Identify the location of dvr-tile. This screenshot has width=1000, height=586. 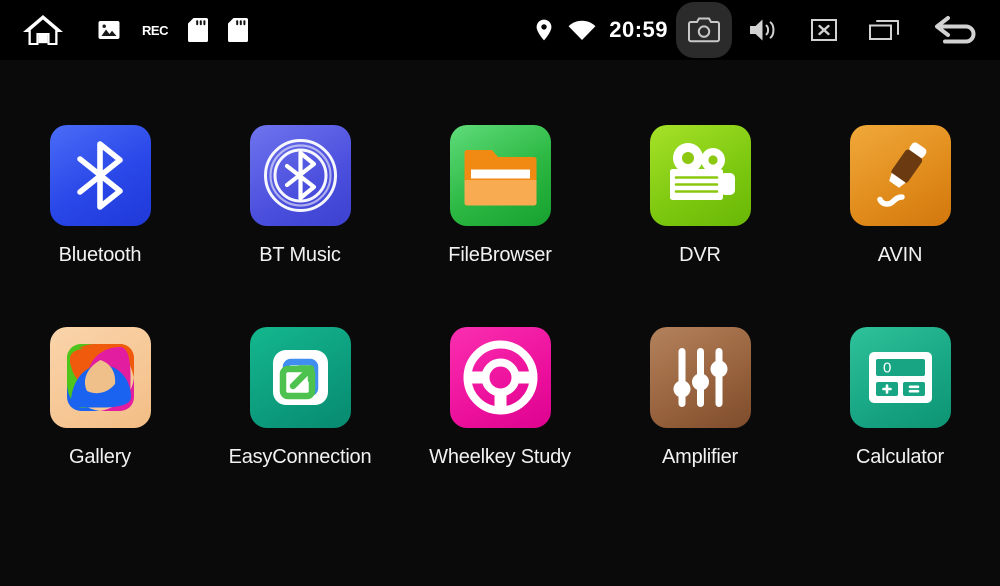
(700, 175).